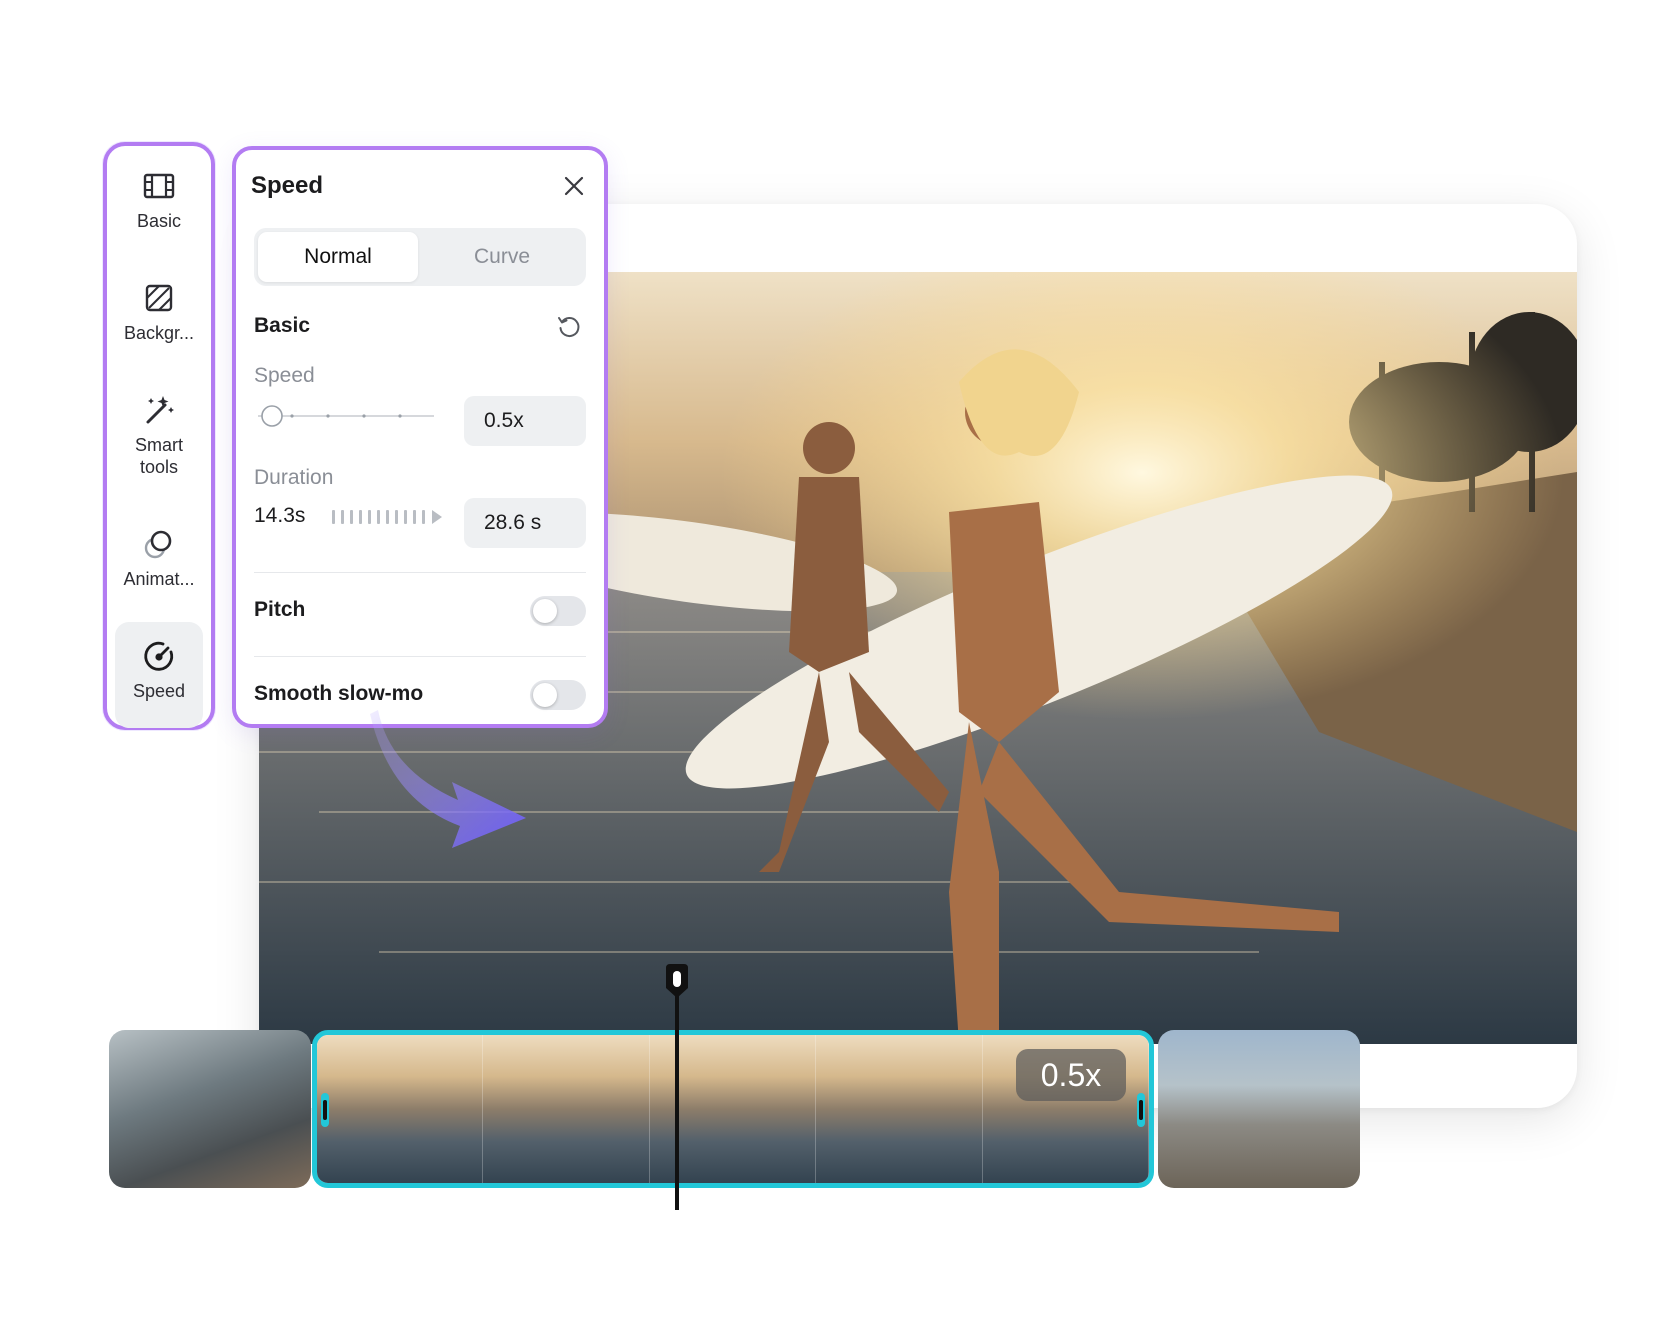 The image size is (1680, 1344). I want to click on animation-icon, so click(158, 544).